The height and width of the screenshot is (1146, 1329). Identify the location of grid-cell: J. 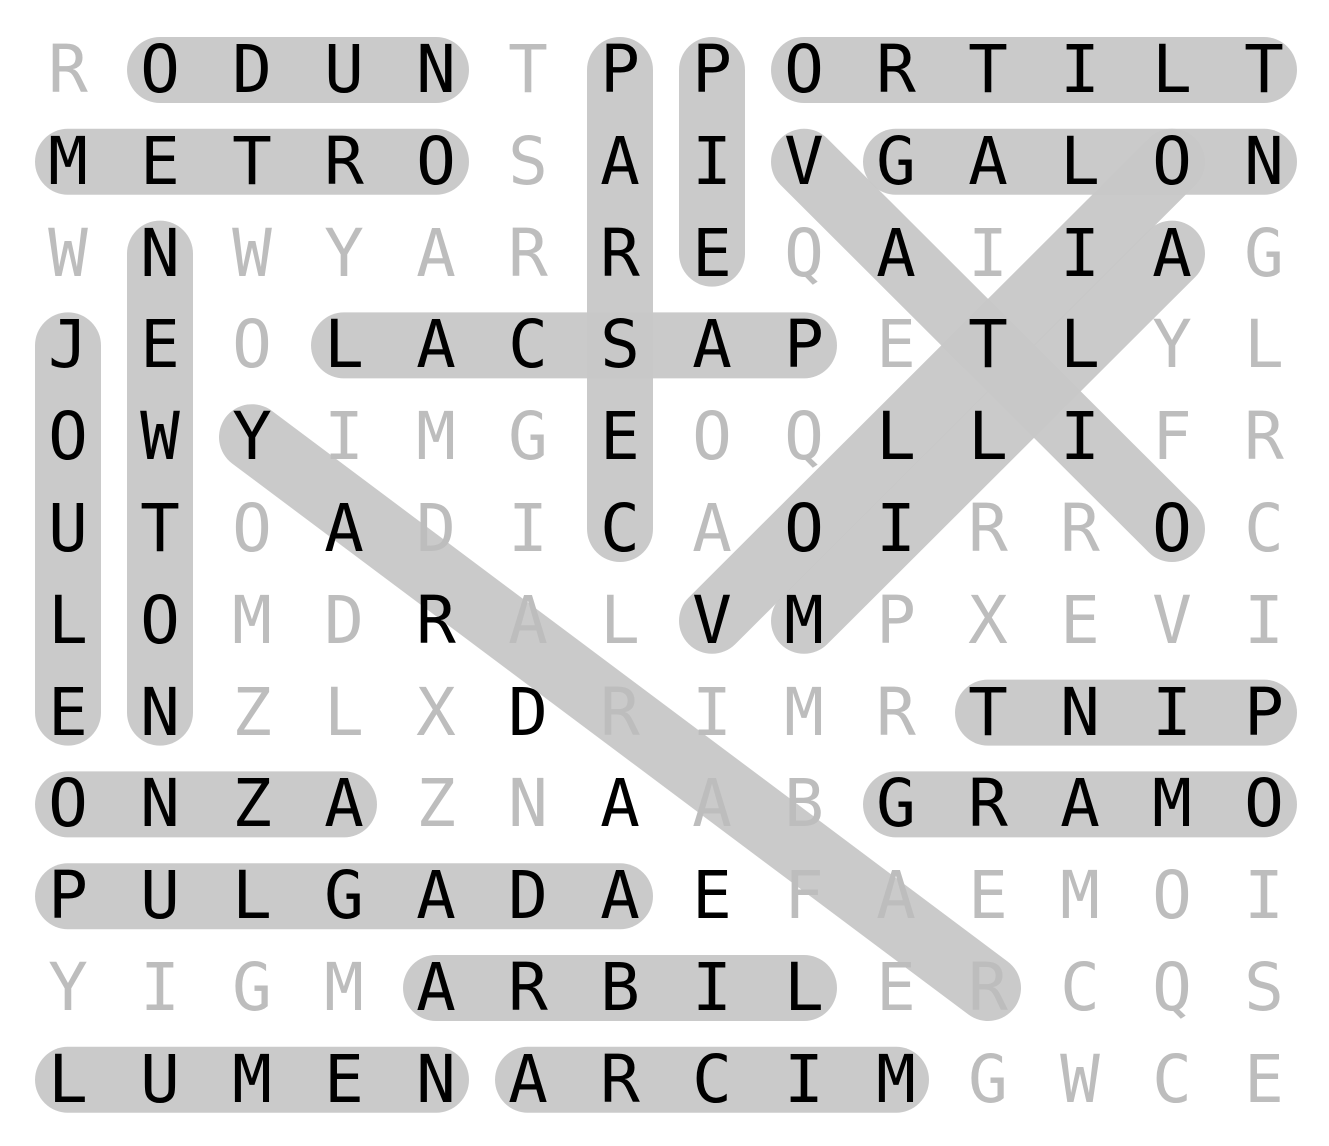
(68, 345).